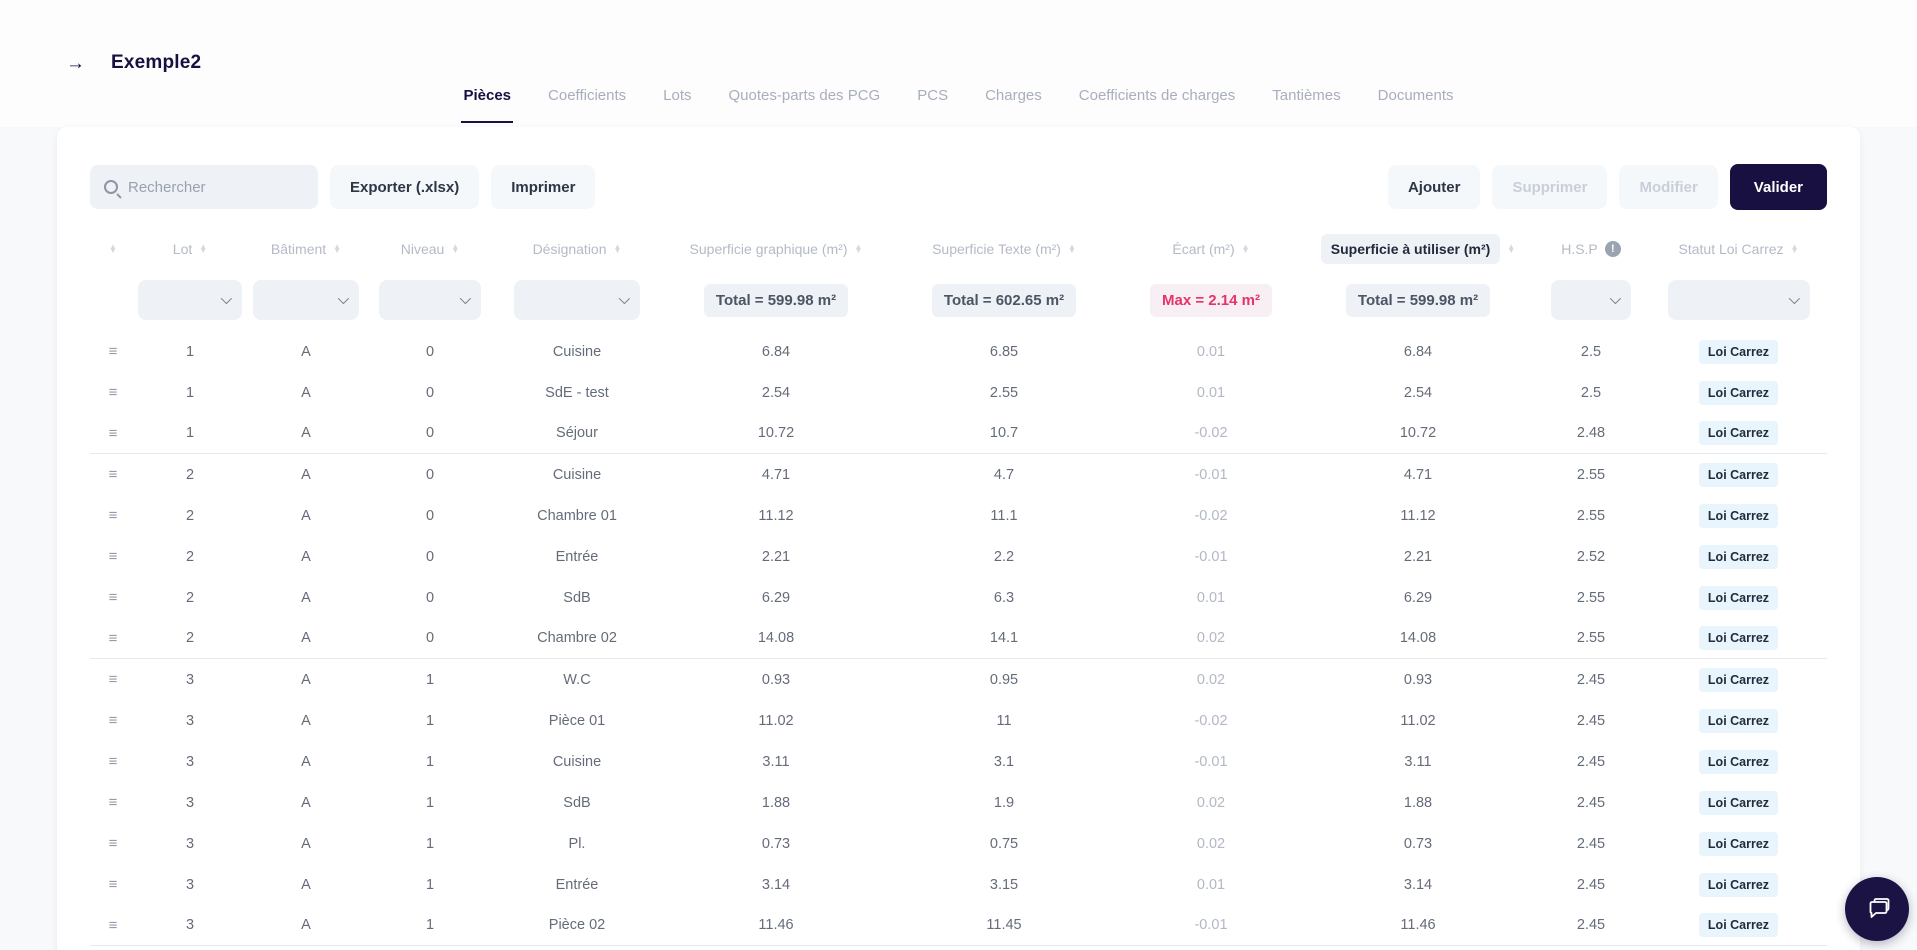 The width and height of the screenshot is (1917, 950). I want to click on search-input, so click(216, 187).